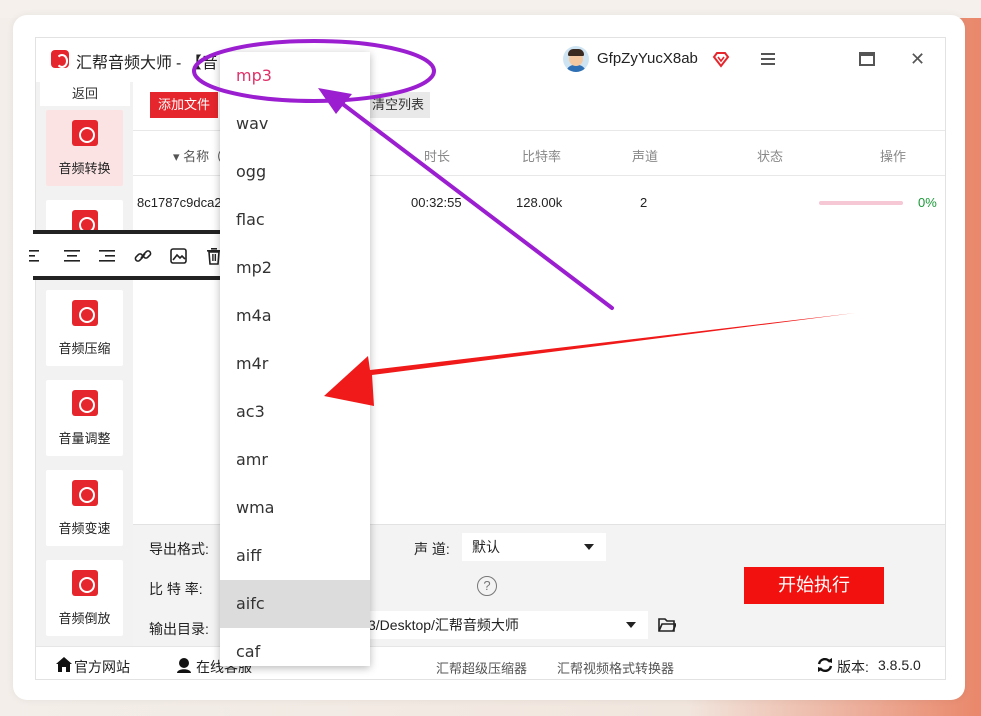 This screenshot has height=716, width=981. Describe the element at coordinates (179, 256) in the screenshot. I see `edit-image-icon` at that location.